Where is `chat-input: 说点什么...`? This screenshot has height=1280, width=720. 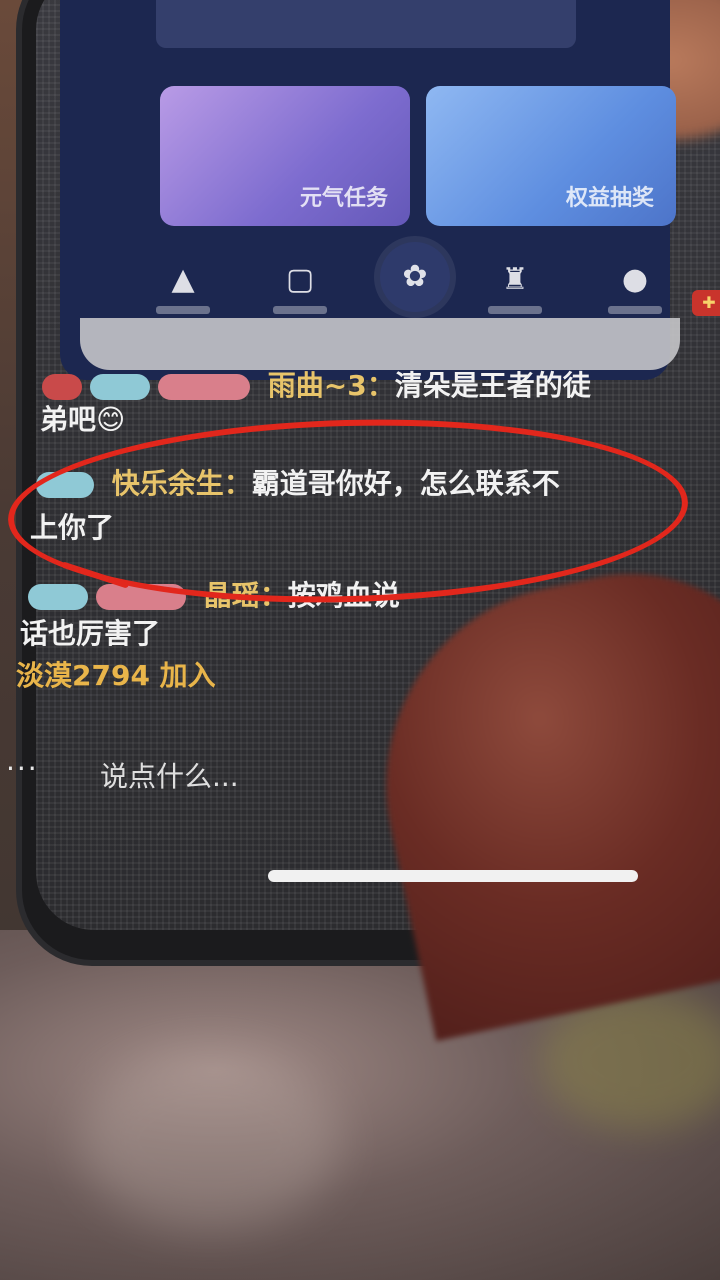
chat-input: 说点什么... is located at coordinates (169, 775).